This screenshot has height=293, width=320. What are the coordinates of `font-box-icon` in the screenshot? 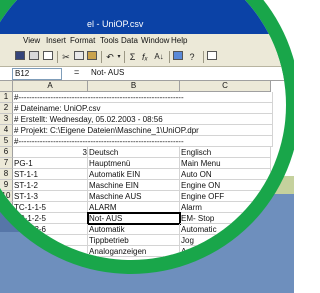 It's located at (212, 57).